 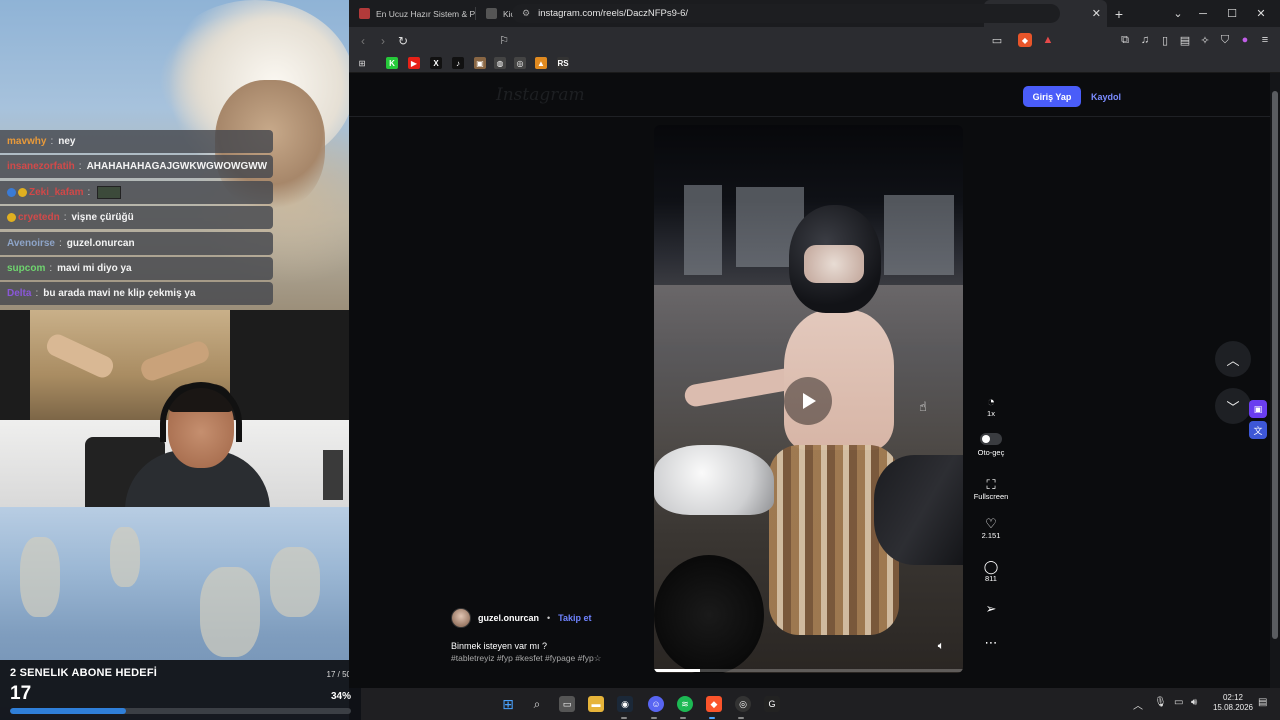 I want to click on post-hashtags: #tabletreyiz #fyp #kesfet #fypage #fyp☆, so click(x=526, y=658).